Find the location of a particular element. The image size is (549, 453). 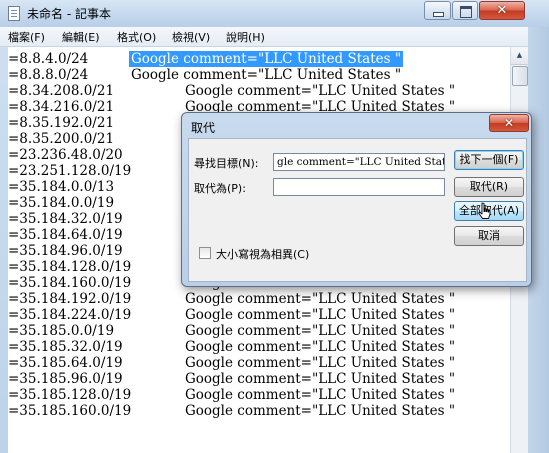

maximize-button is located at coordinates (465, 10).